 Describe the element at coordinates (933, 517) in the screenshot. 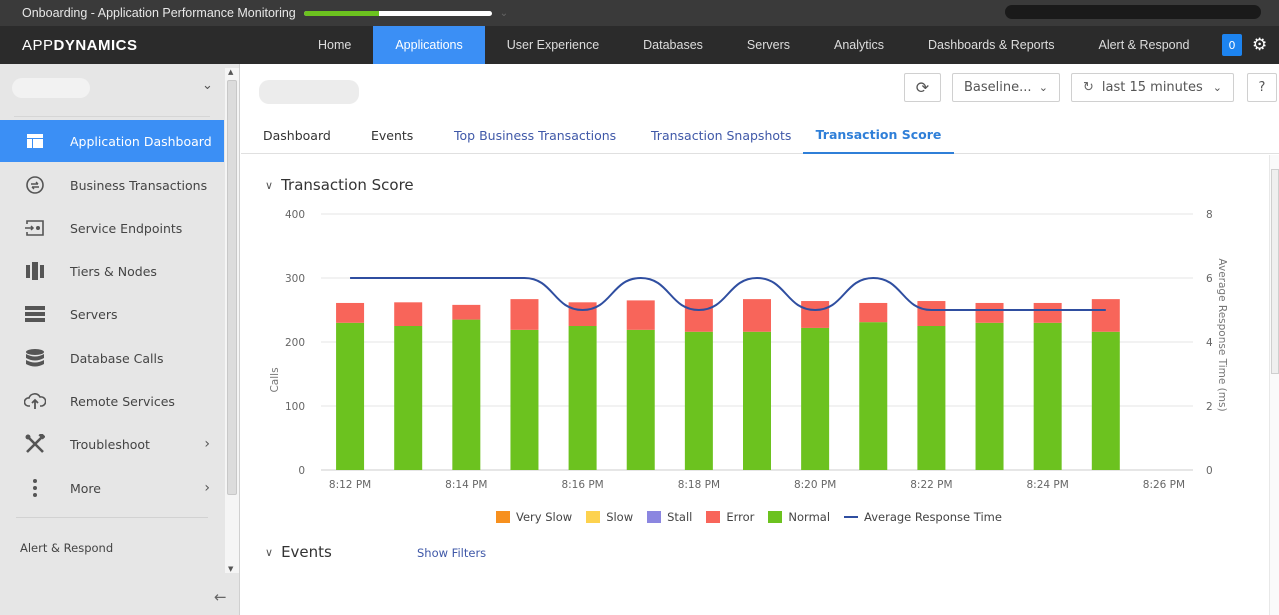

I see `legend-label: Average Response Time` at that location.